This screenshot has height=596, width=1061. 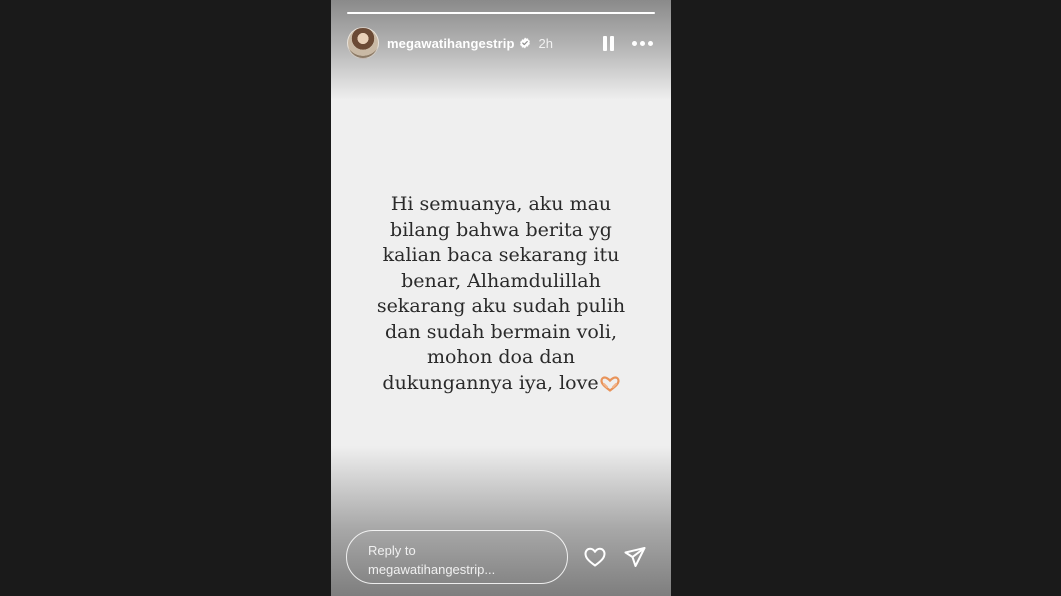 I want to click on caption-line: sekarang aku sudah pulih, so click(x=501, y=306).